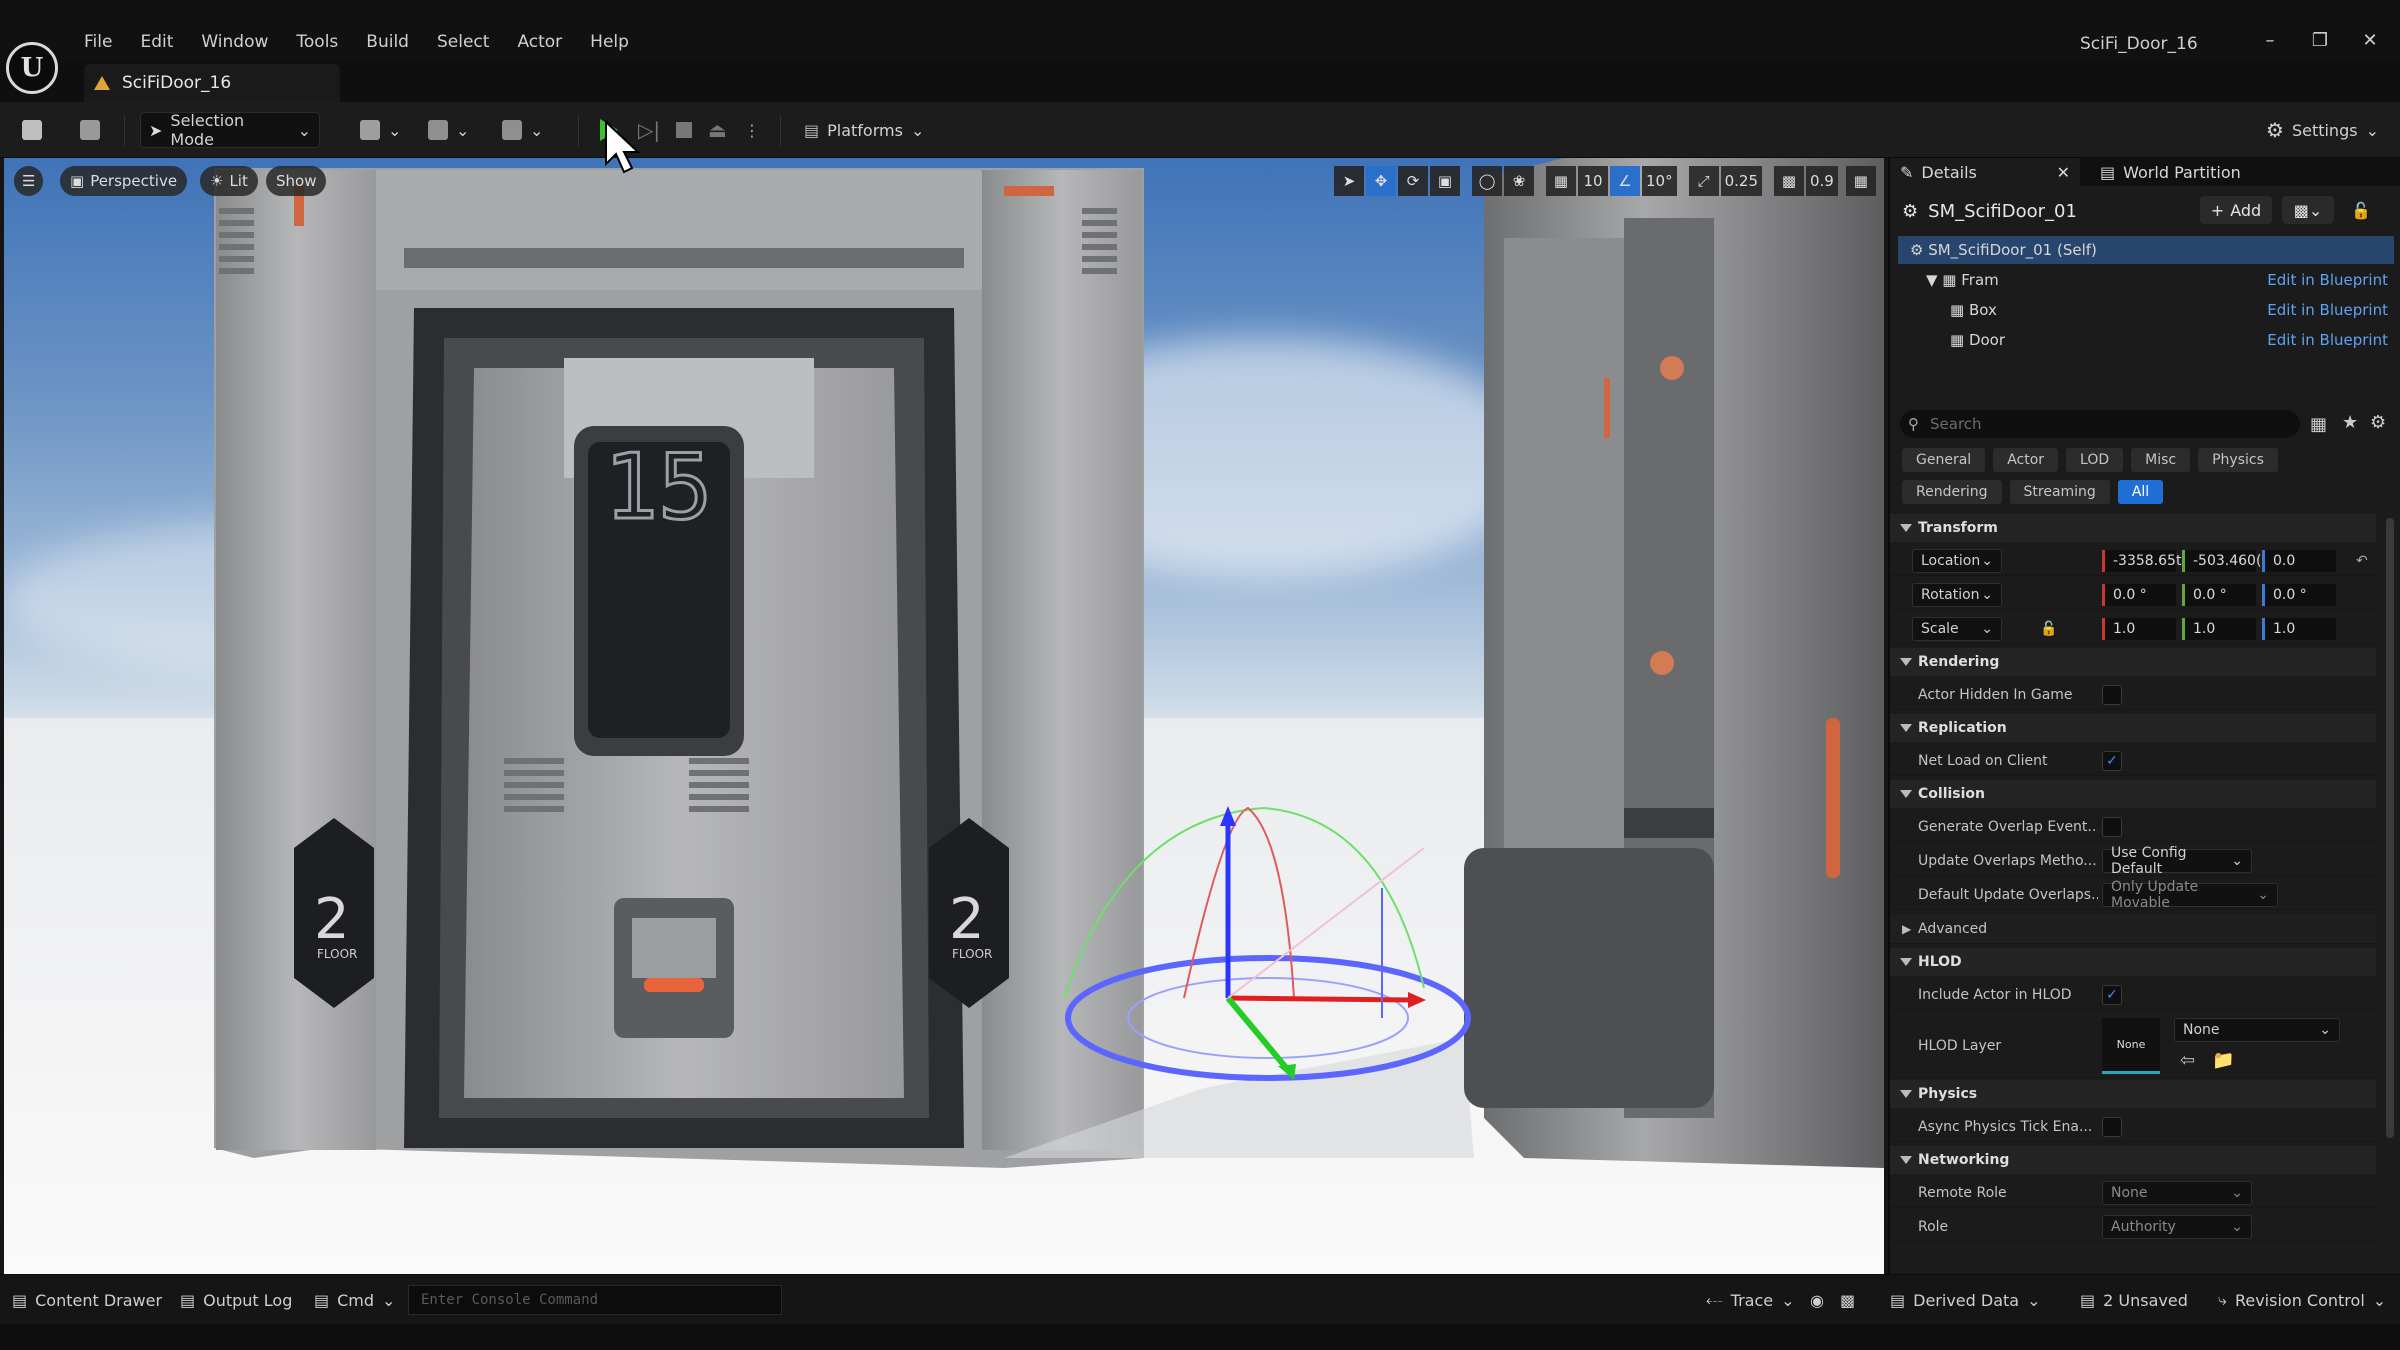 Image resolution: width=2400 pixels, height=1350 pixels. What do you see at coordinates (1519, 181) in the screenshot?
I see `surface-snap-icon: ❀` at bounding box center [1519, 181].